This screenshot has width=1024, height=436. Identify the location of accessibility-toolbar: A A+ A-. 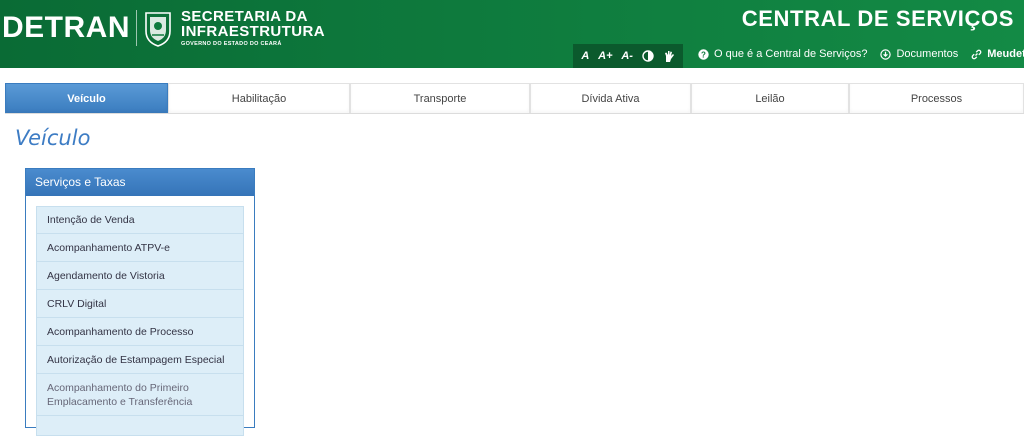
(628, 56).